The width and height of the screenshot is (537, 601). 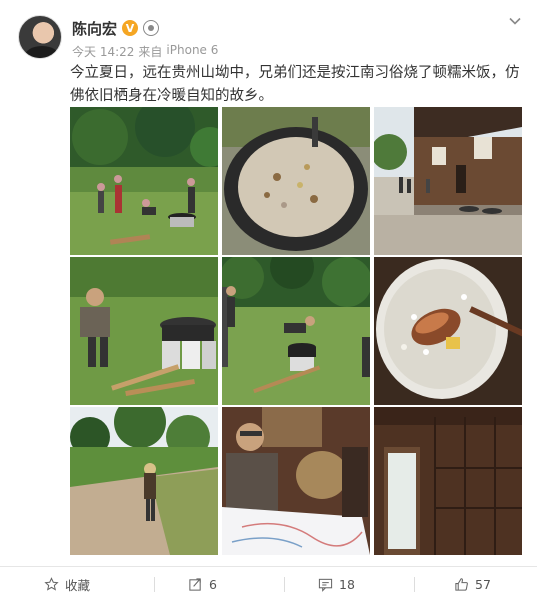 I want to click on post-time: 今天 14:22, so click(x=103, y=51).